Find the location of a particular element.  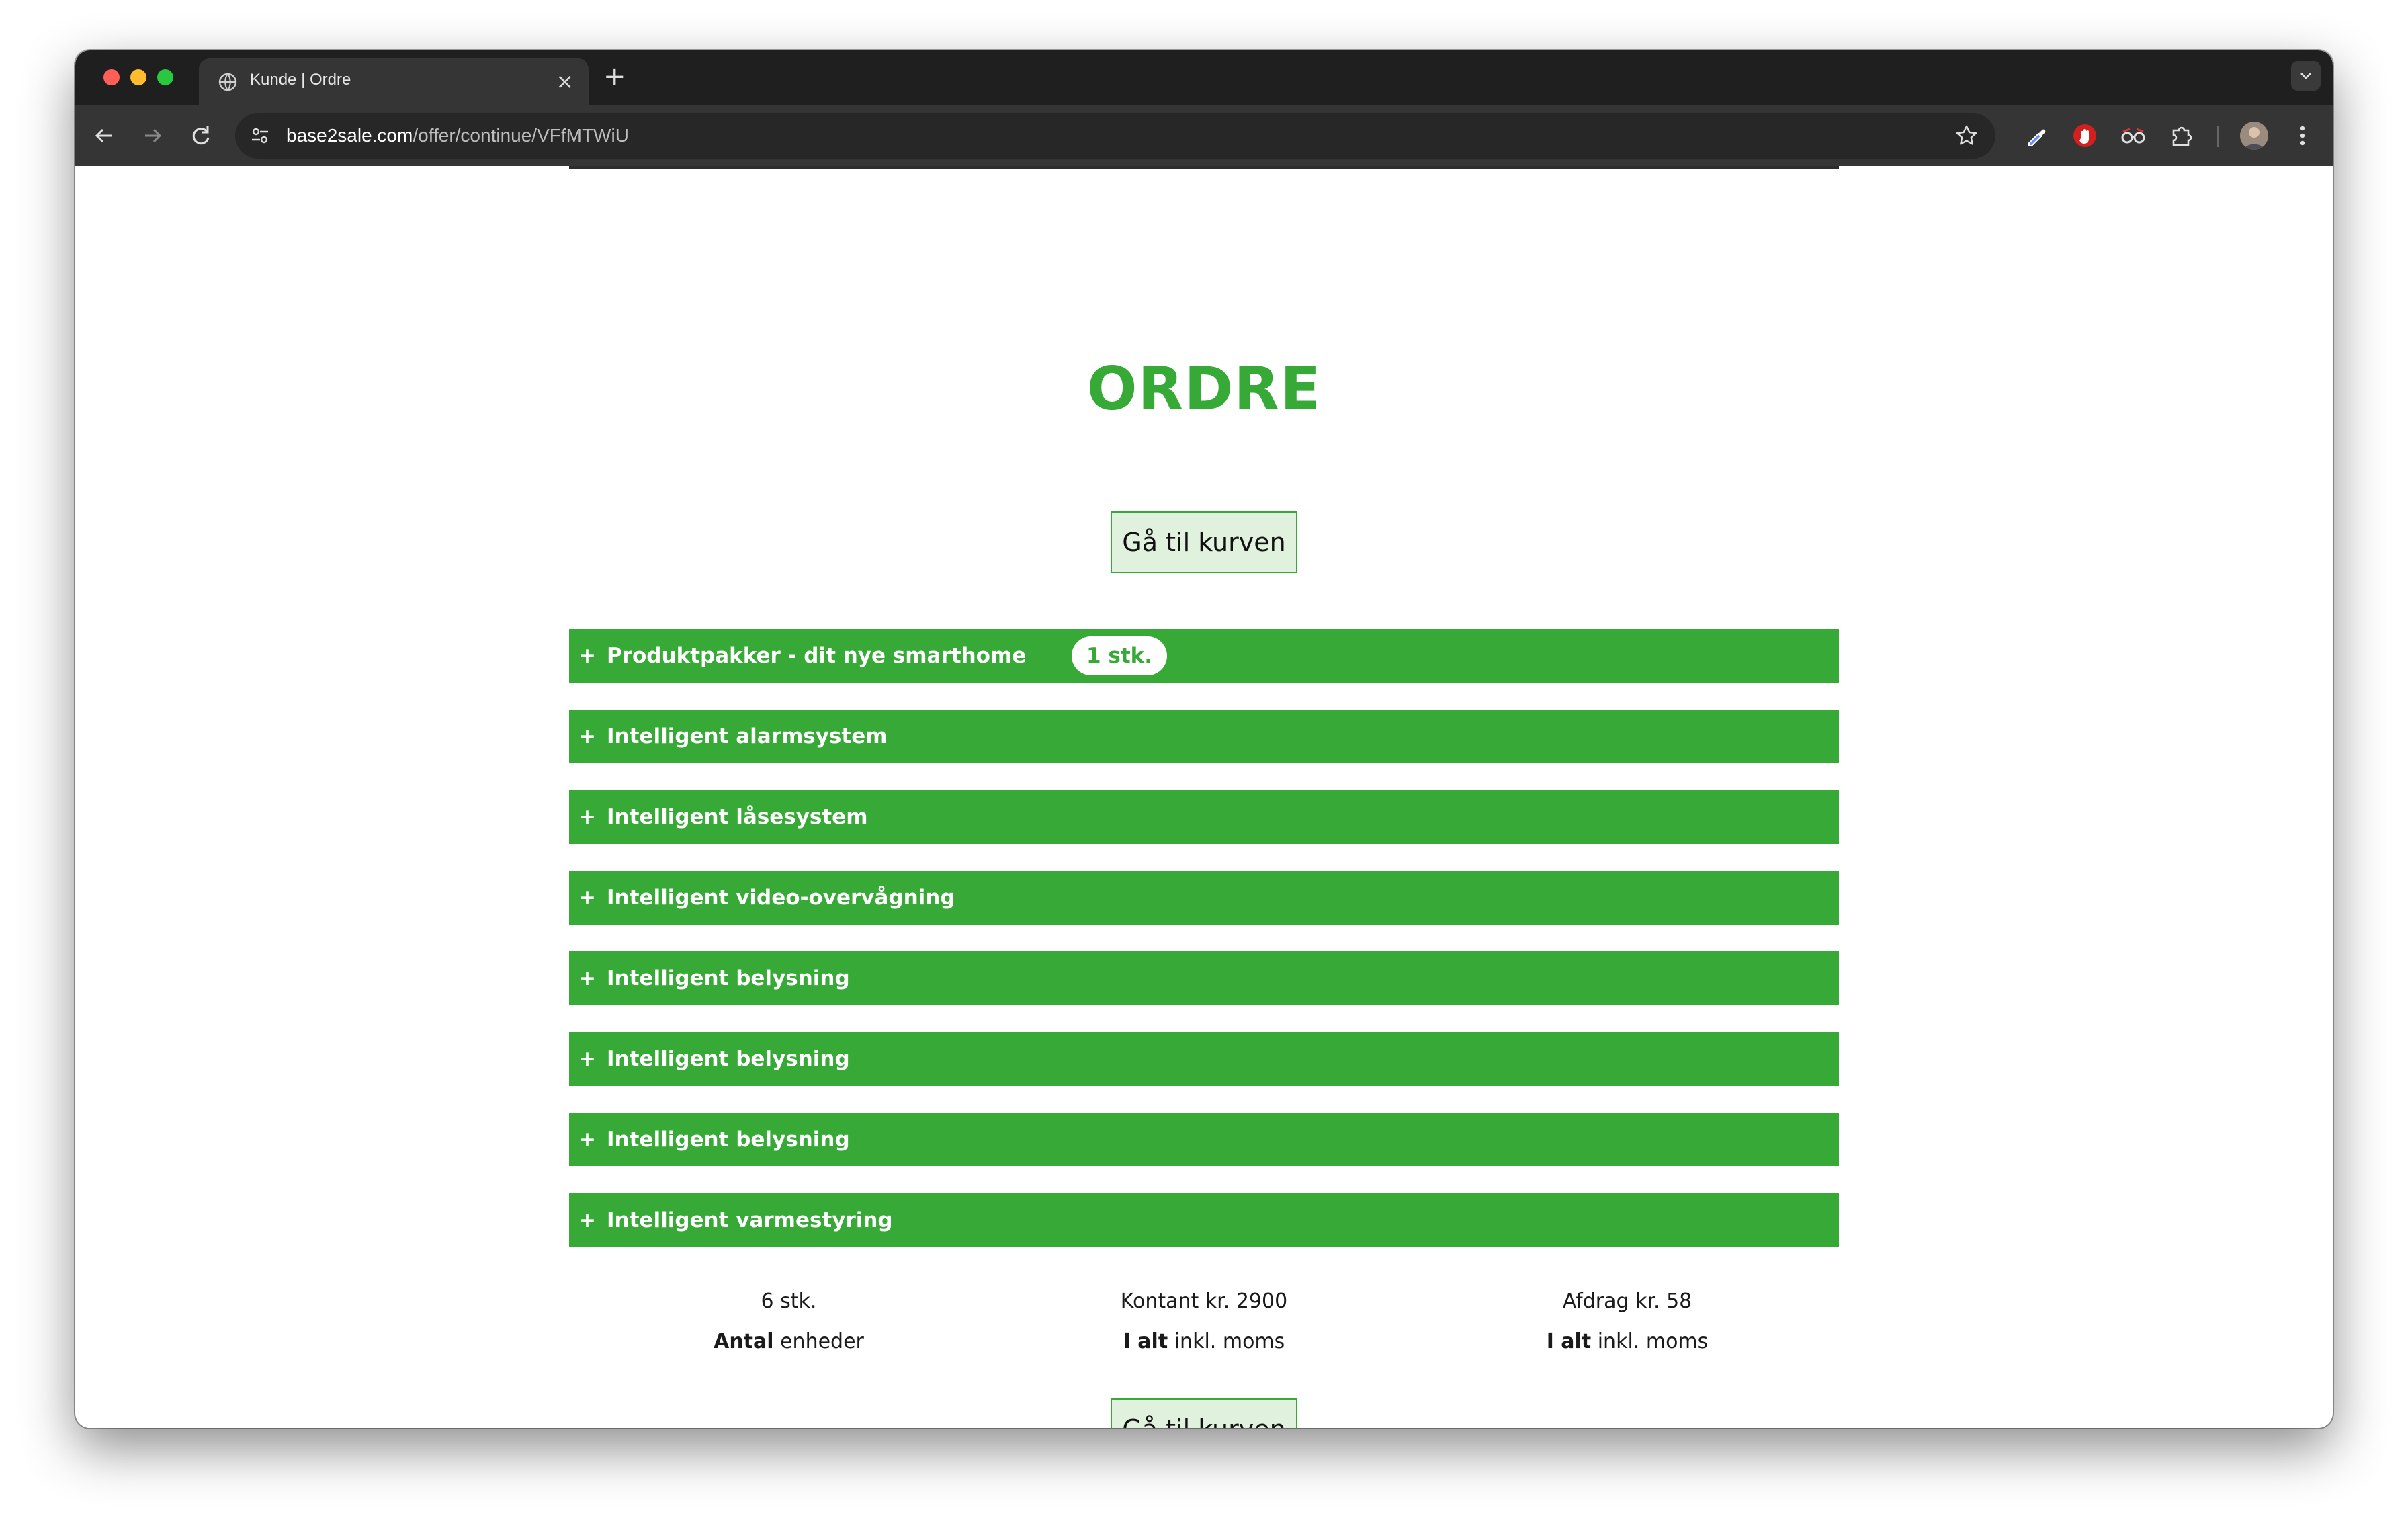

reload-button is located at coordinates (200, 136).